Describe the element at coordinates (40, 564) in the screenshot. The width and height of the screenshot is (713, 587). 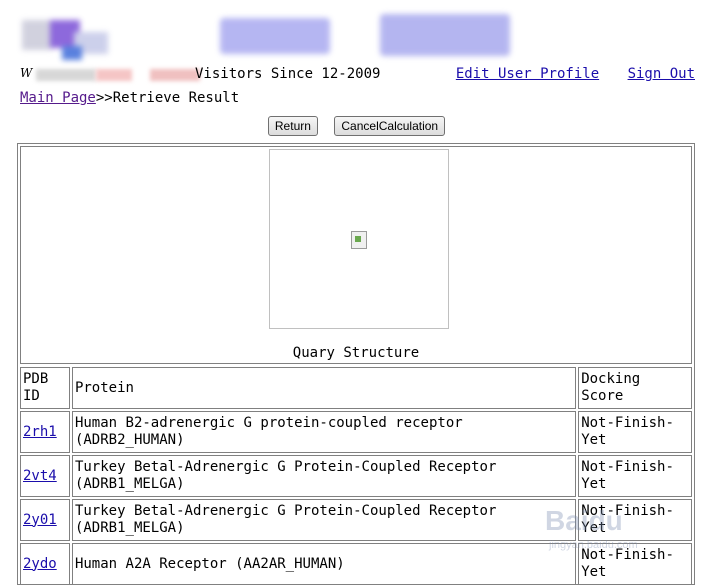
I see `pdb-link: 2ydo` at that location.